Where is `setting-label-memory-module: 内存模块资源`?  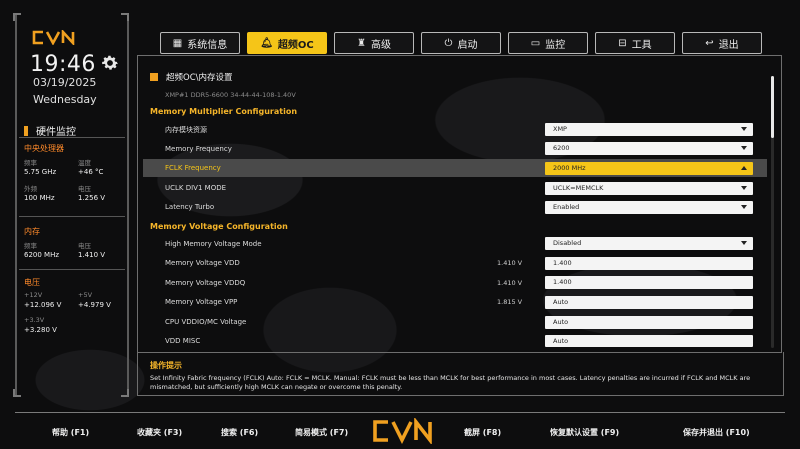
setting-label-memory-module: 内存模块资源 is located at coordinates (186, 130).